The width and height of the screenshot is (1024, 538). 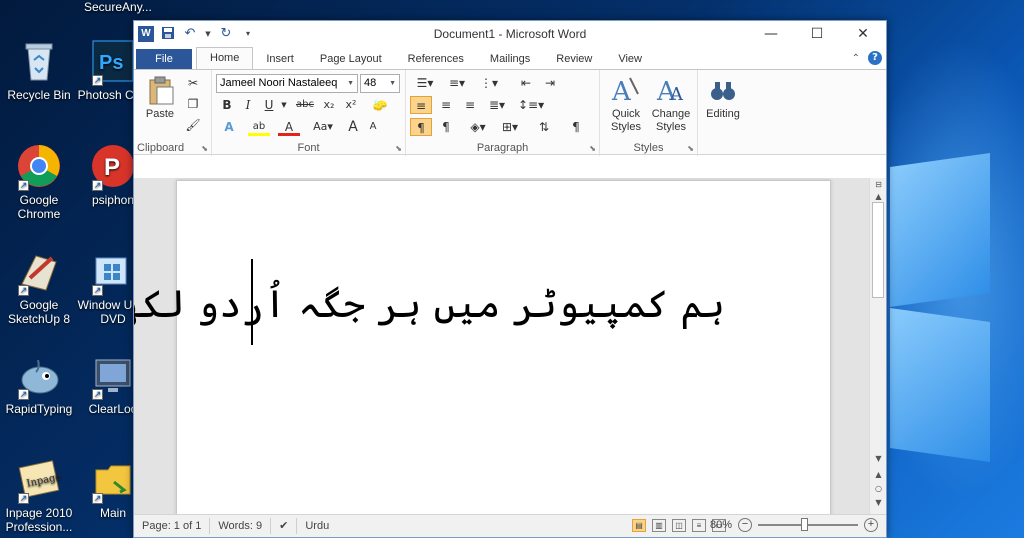 I want to click on quick-styles-label: Quick Styles, so click(x=626, y=120).